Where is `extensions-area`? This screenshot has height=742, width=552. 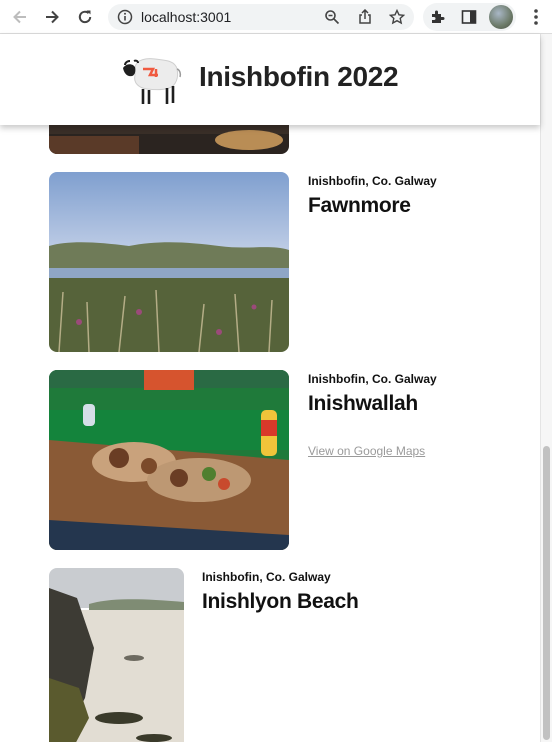
extensions-area is located at coordinates (469, 17).